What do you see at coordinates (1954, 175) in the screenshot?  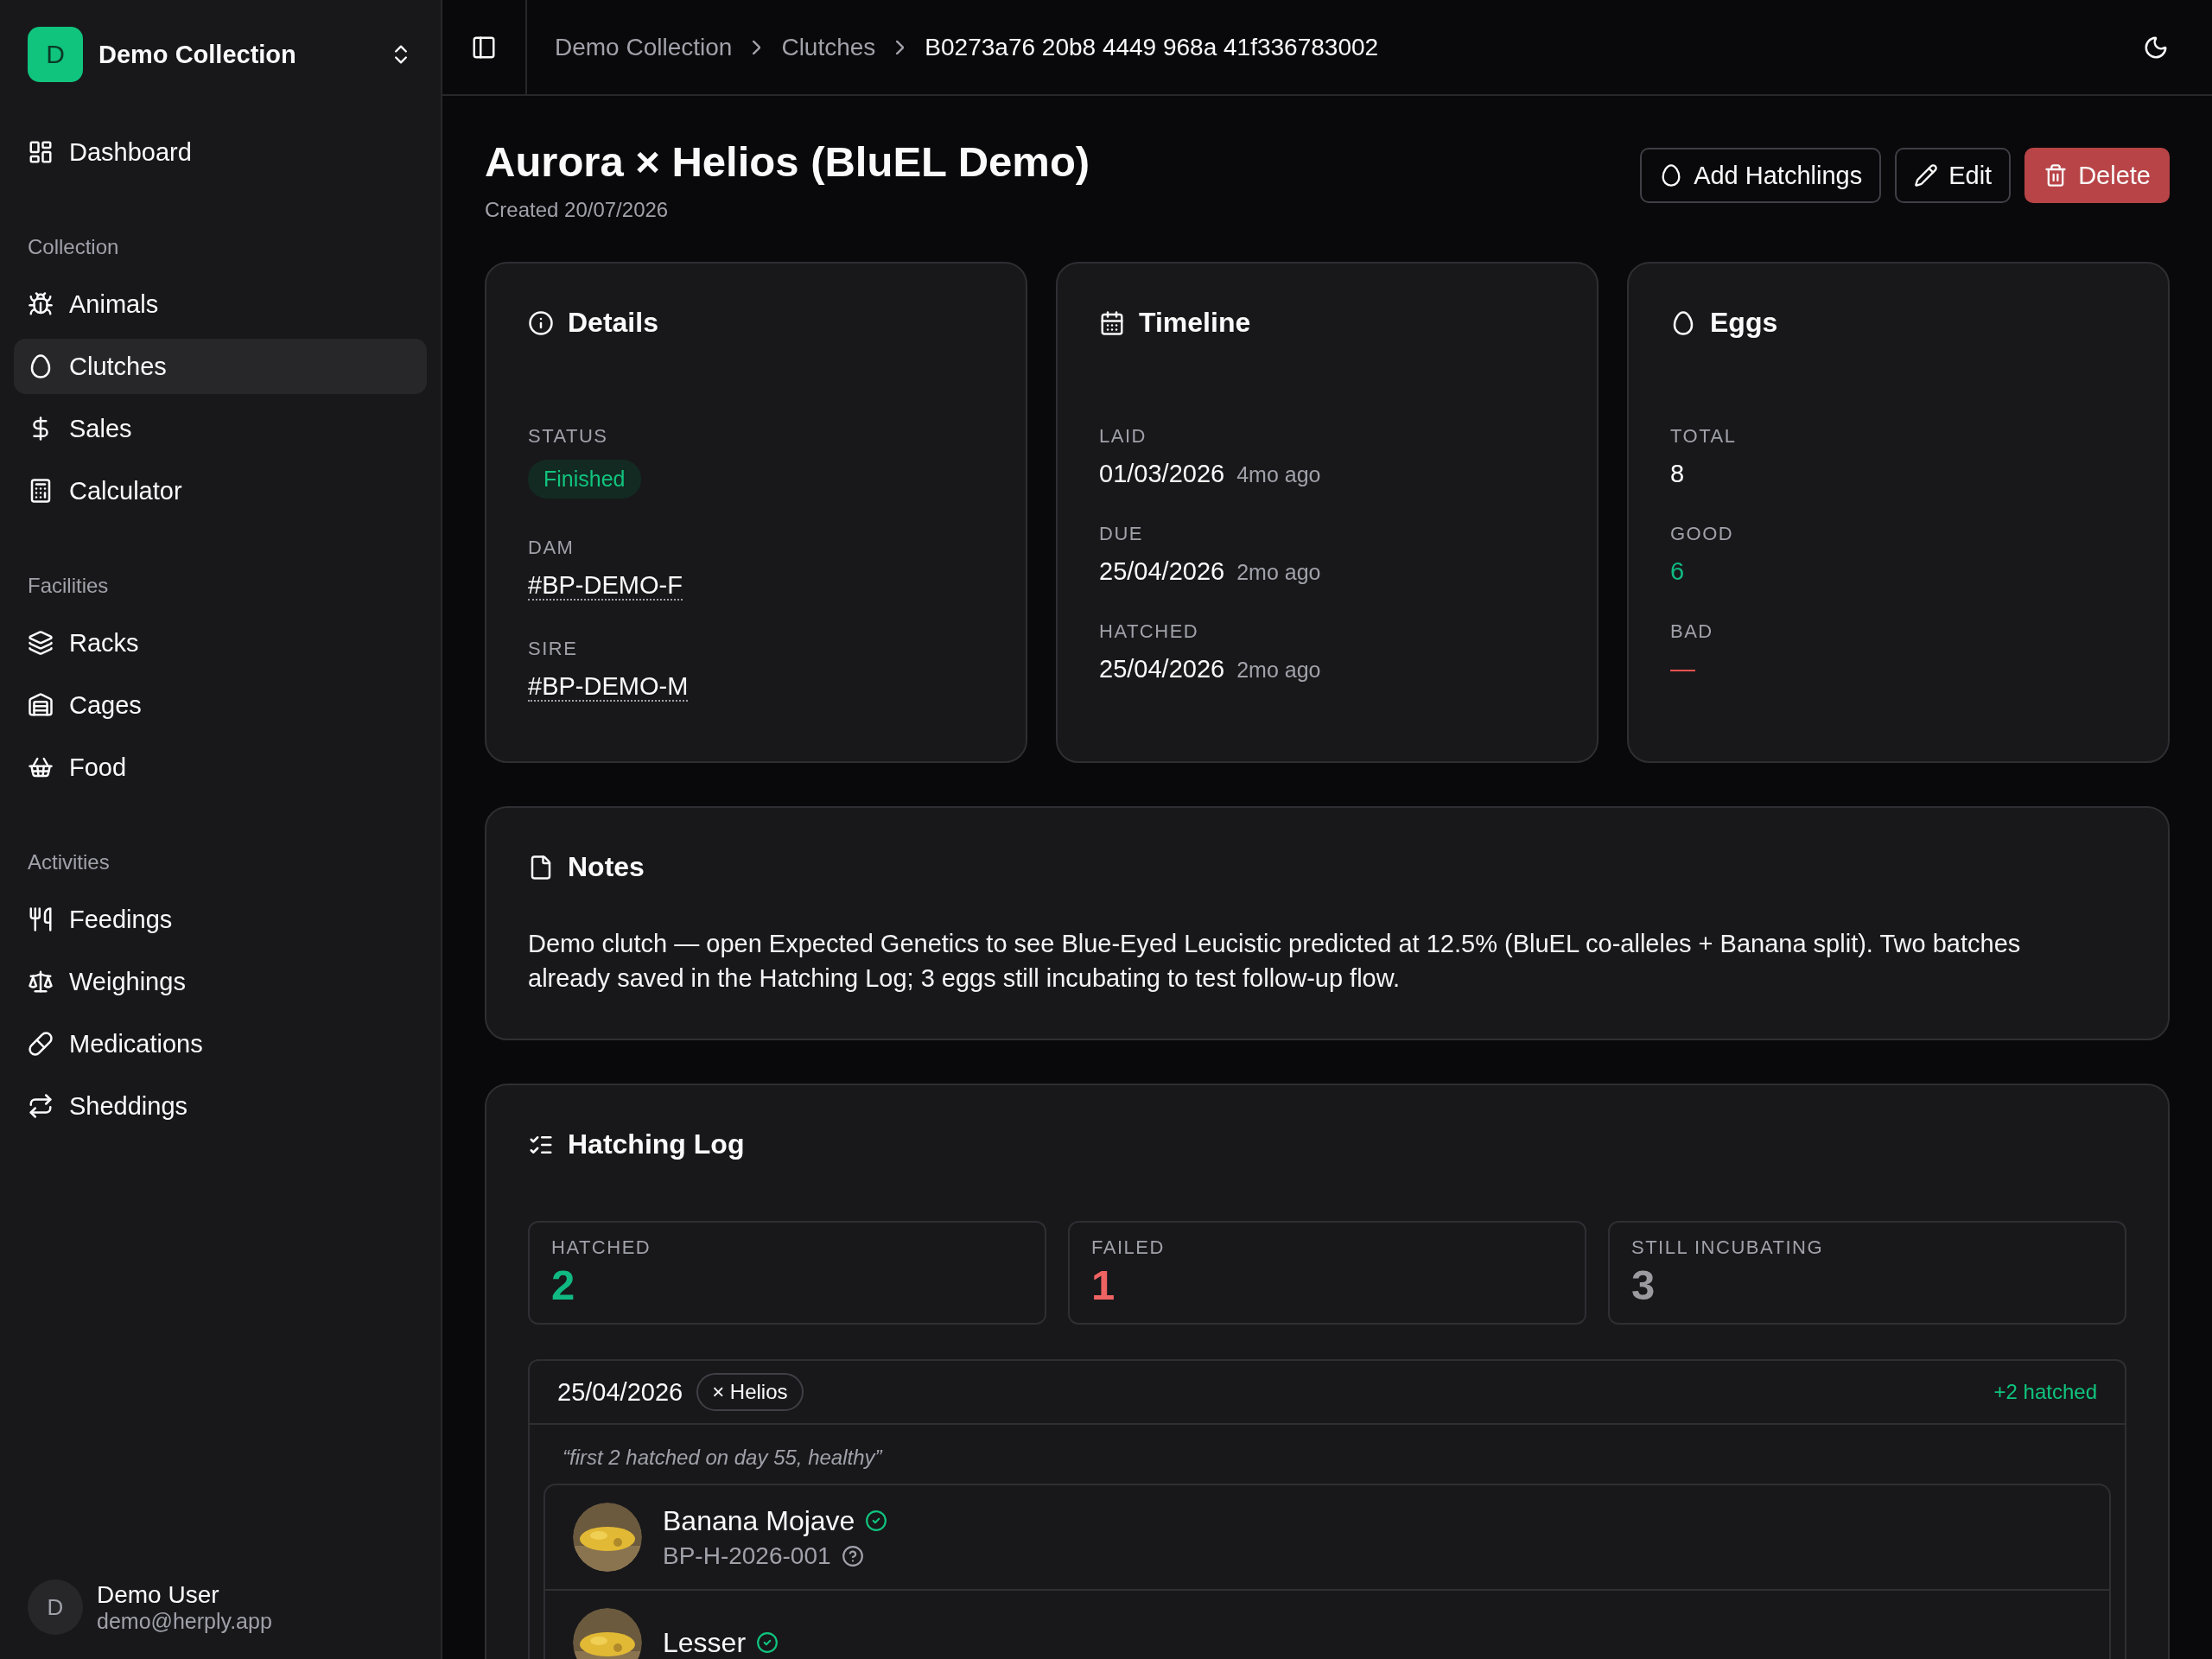 I see `edit-button: Edit` at bounding box center [1954, 175].